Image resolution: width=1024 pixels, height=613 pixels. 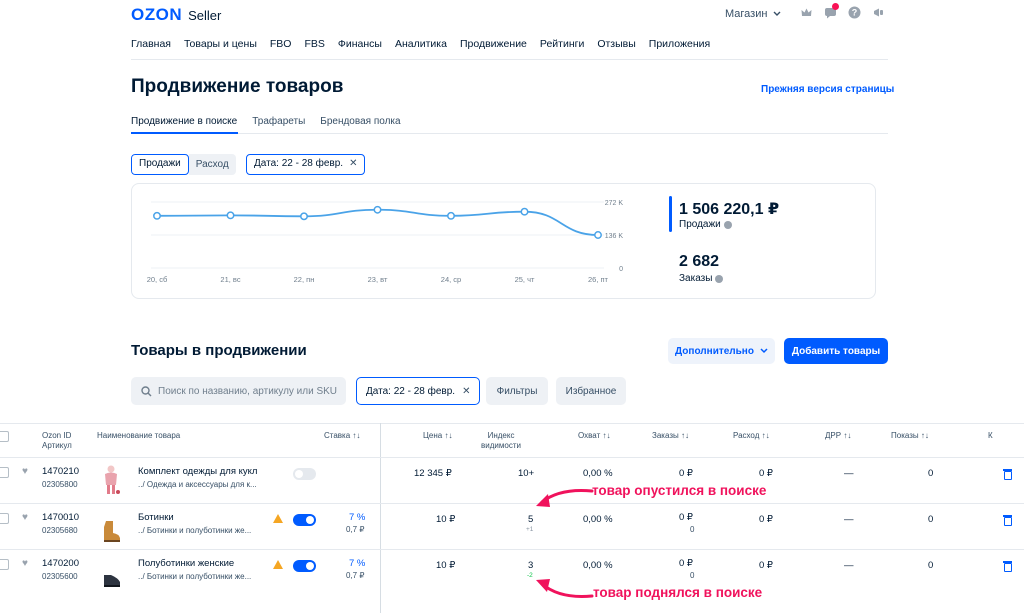 I want to click on nav-item-promotion: Продвижение, so click(x=493, y=44).